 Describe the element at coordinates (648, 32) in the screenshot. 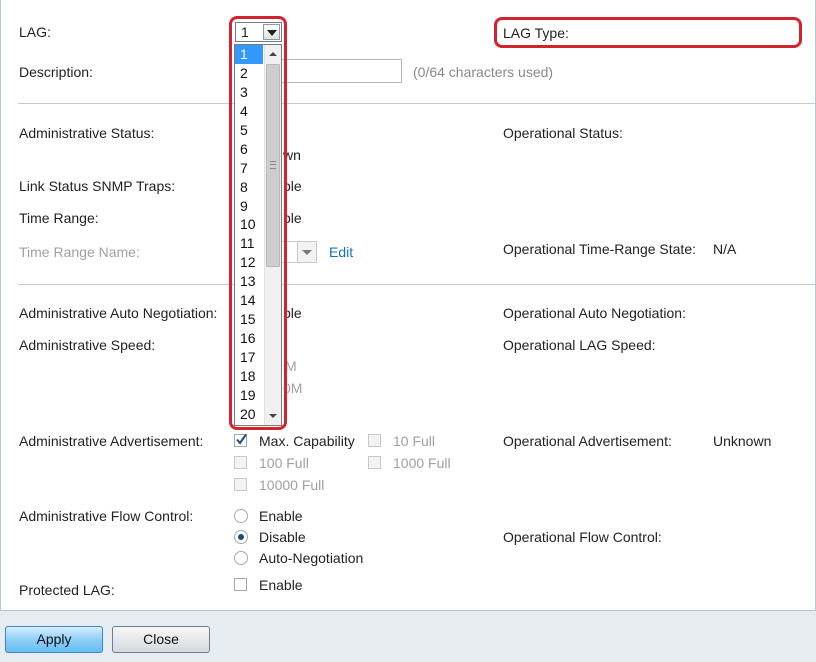

I see `highlight-box-lag-type` at that location.